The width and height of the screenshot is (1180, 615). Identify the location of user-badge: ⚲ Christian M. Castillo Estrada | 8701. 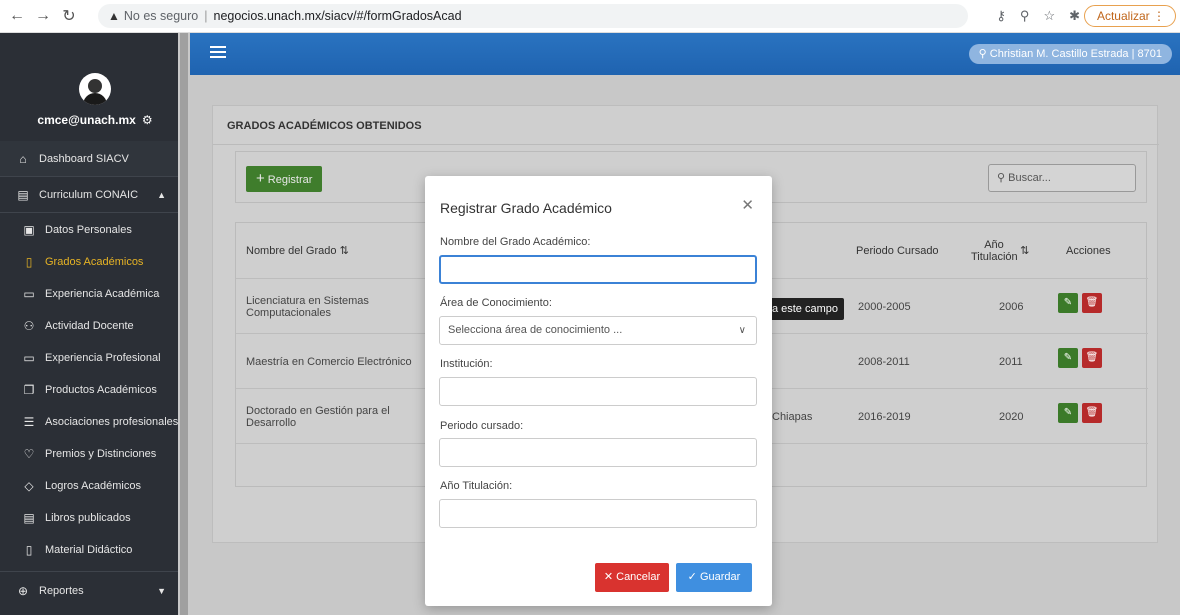
(1070, 54).